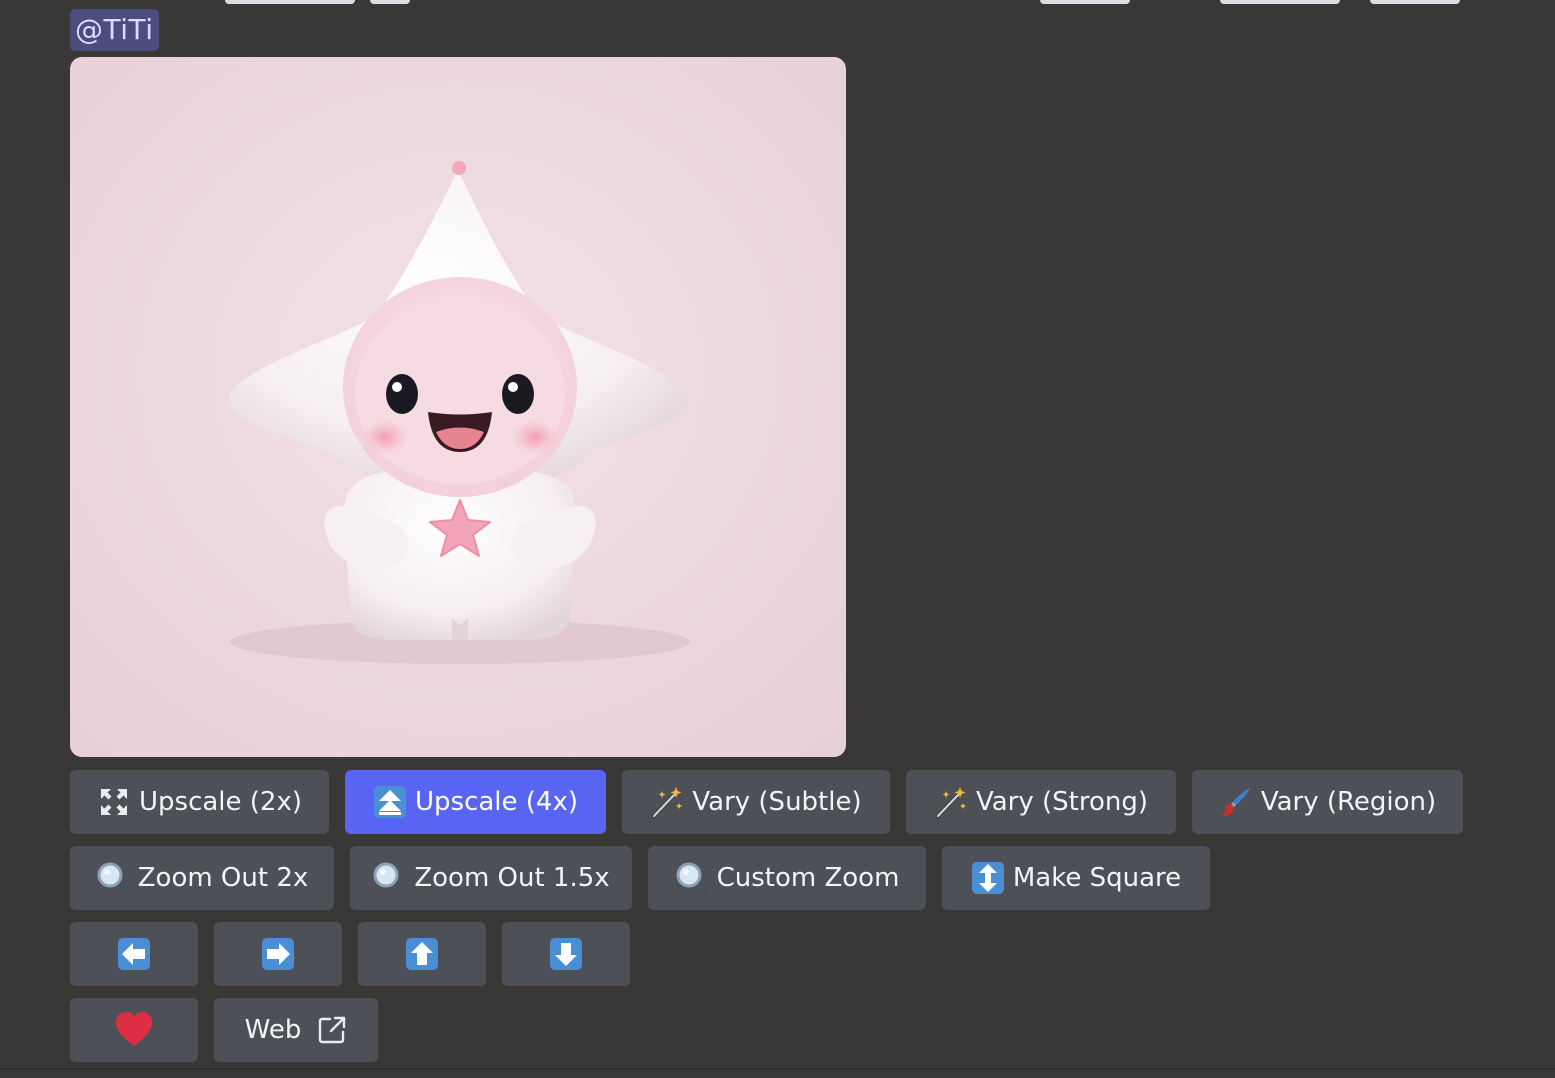  I want to click on custom-zoom-button: Custom Zoom, so click(787, 878).